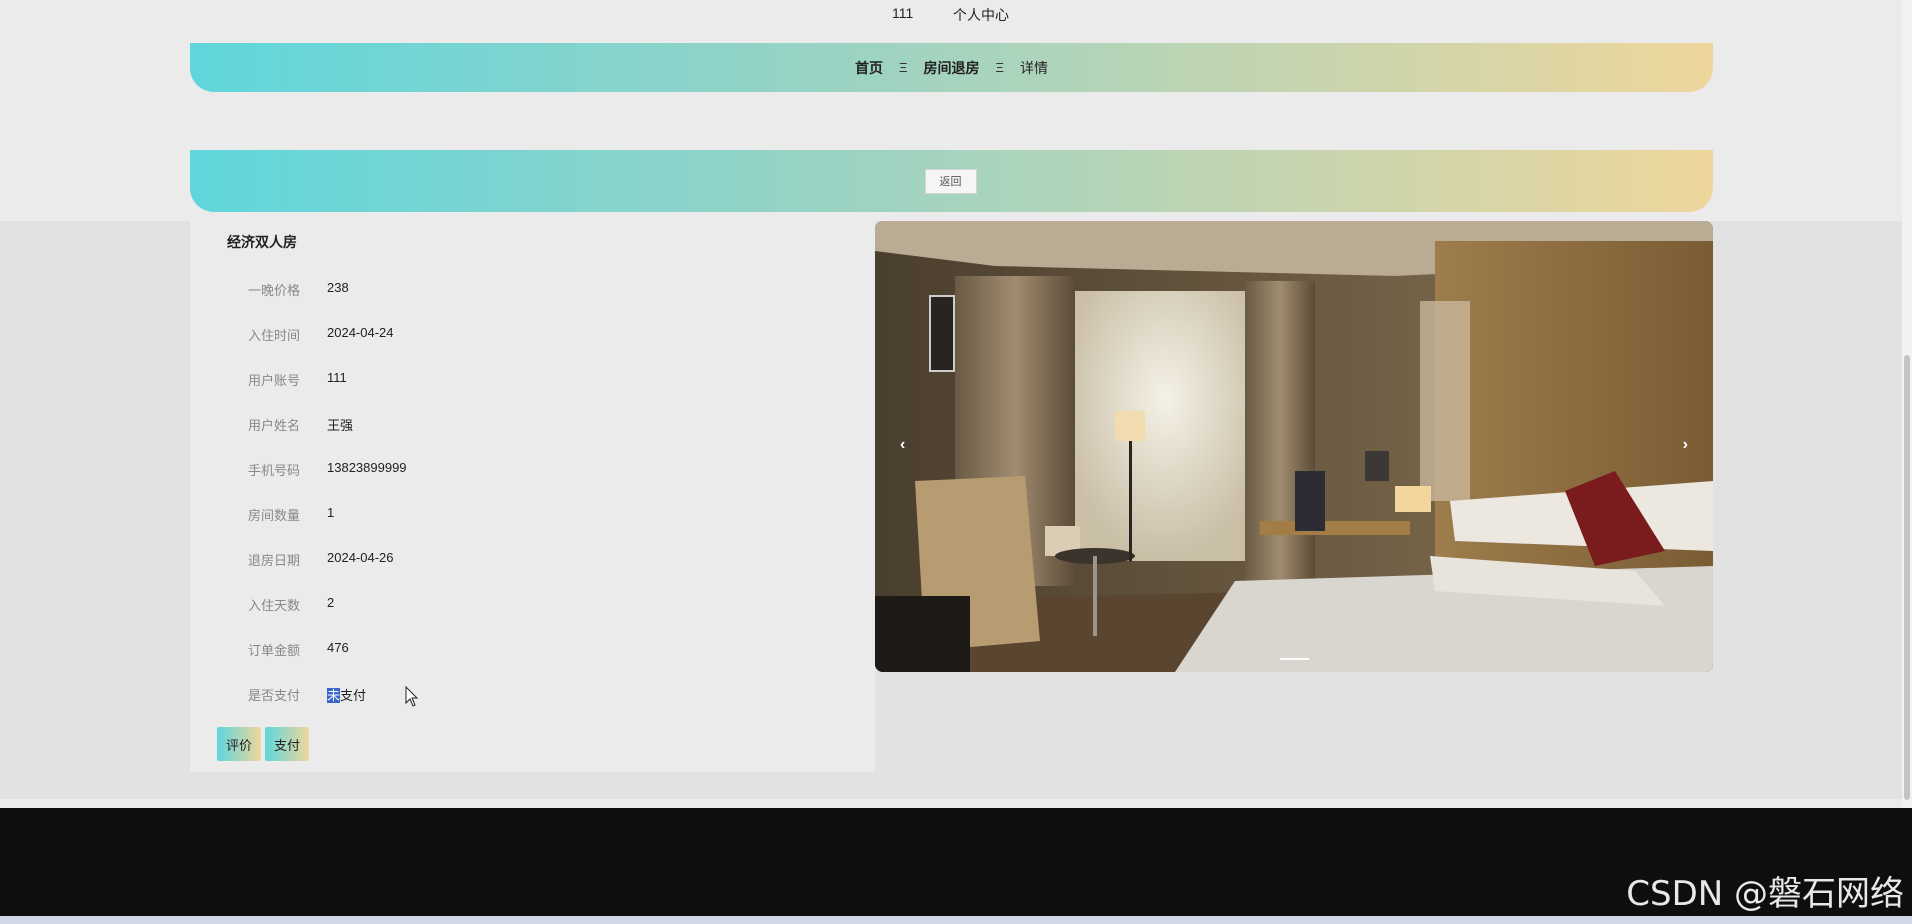  I want to click on action-buttons: 评价 支付, so click(263, 744).